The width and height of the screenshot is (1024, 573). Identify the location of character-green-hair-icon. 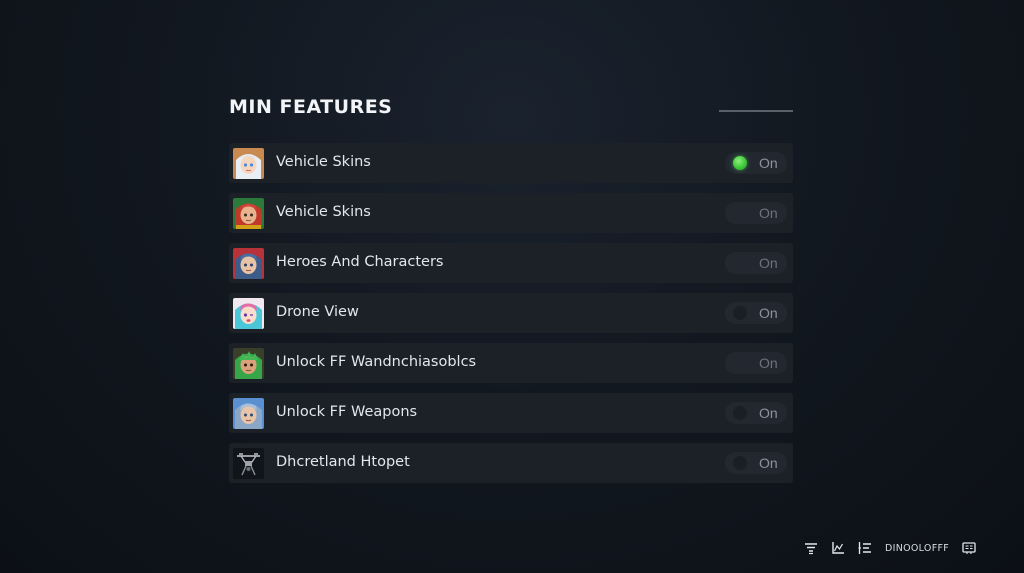
(248, 363).